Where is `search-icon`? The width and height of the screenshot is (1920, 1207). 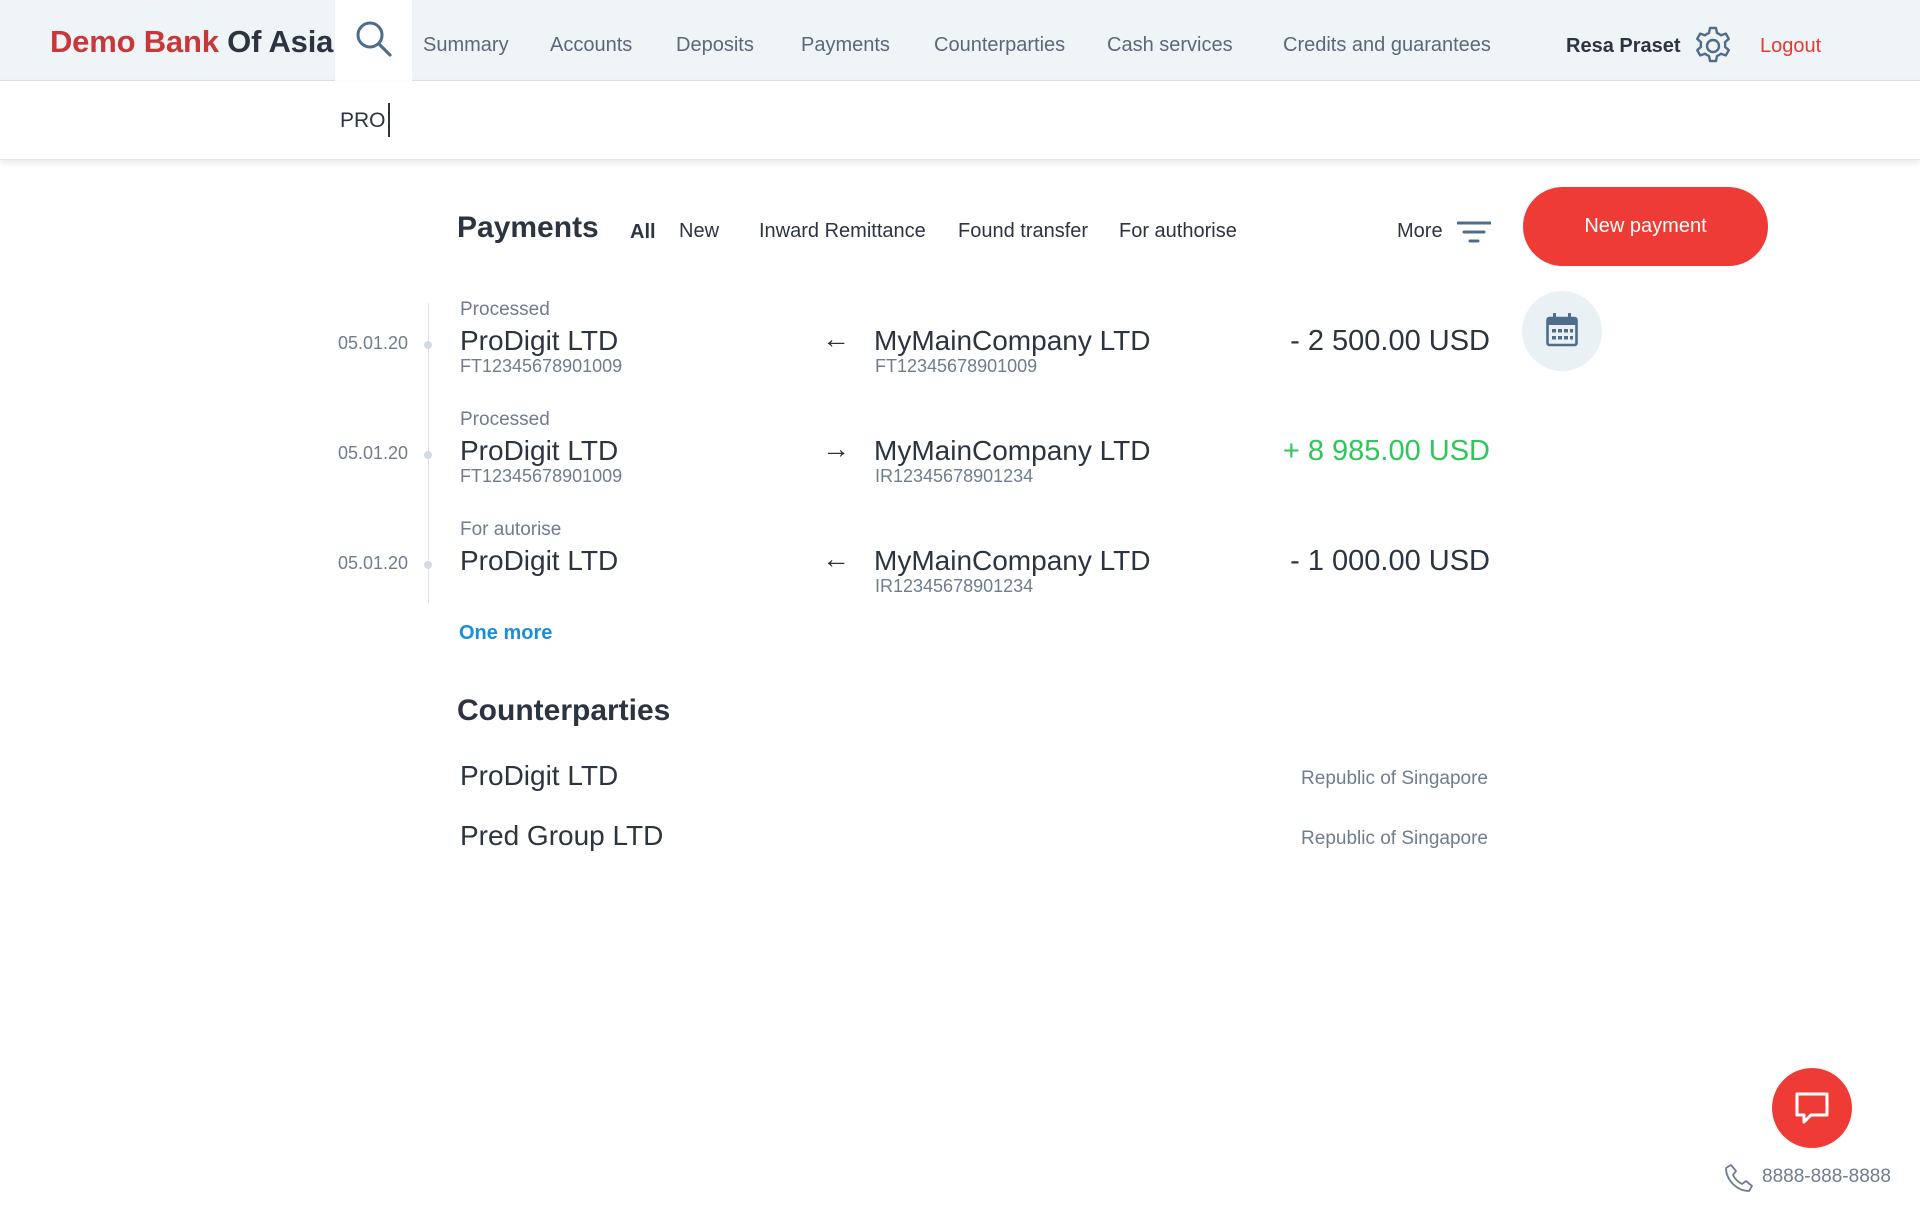
search-icon is located at coordinates (374, 39).